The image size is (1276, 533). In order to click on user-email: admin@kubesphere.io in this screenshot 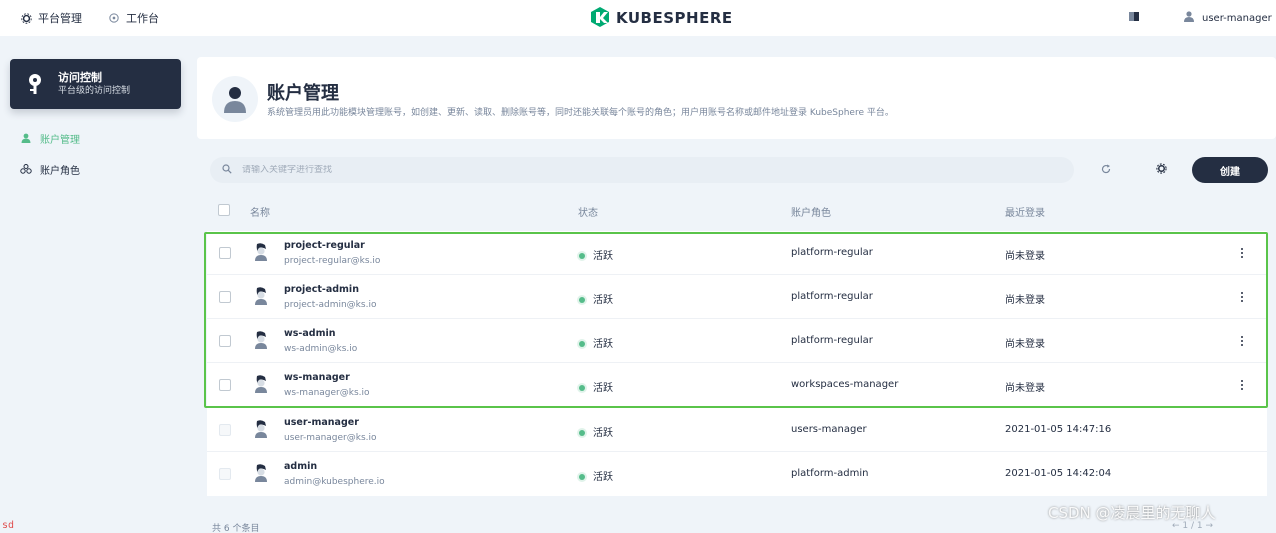, I will do `click(334, 482)`.